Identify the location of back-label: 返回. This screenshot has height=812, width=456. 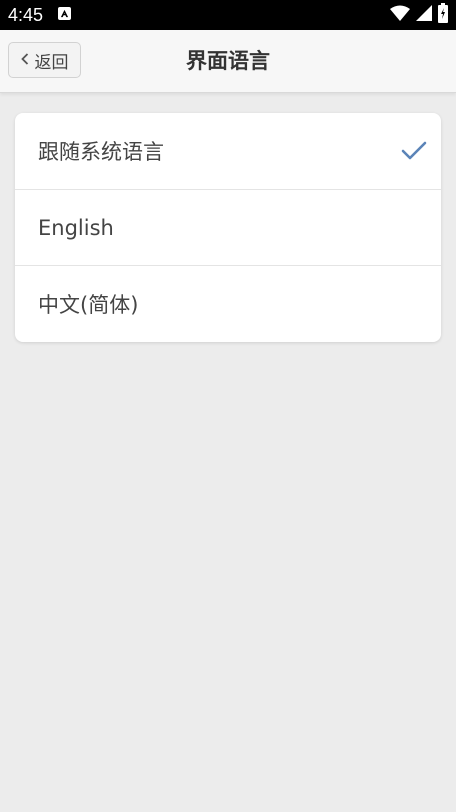
(51, 62).